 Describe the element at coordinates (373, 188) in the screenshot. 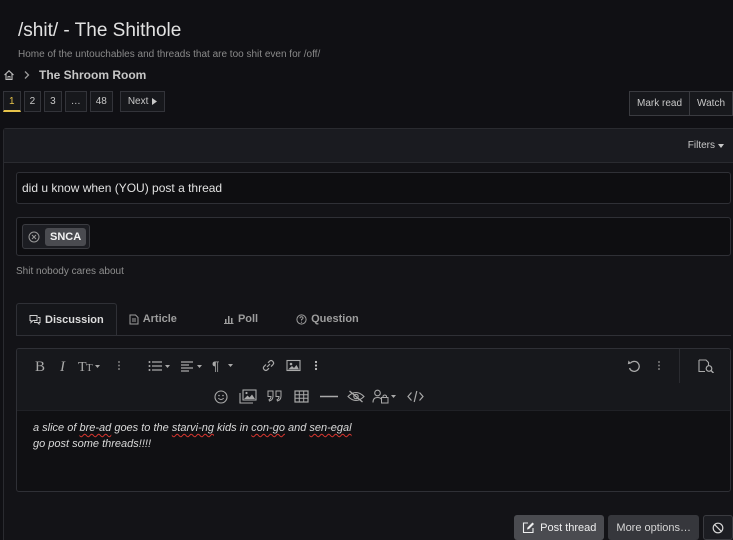

I see `thread-title-input: did u know when (YOU) post a thread` at that location.